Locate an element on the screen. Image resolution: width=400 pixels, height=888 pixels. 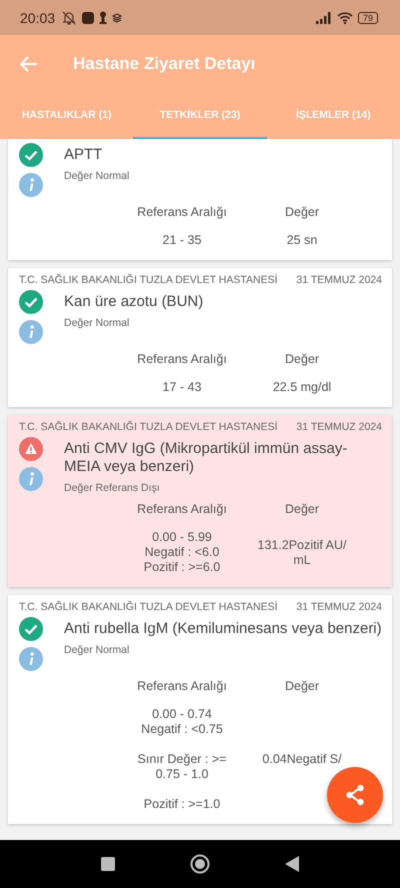
reference-range: 0.00 - 0.74 Negatif : <0.75 Sınır Değer : >= 0.75 - 1.0 Pozitif : >=1.0 is located at coordinates (182, 759).